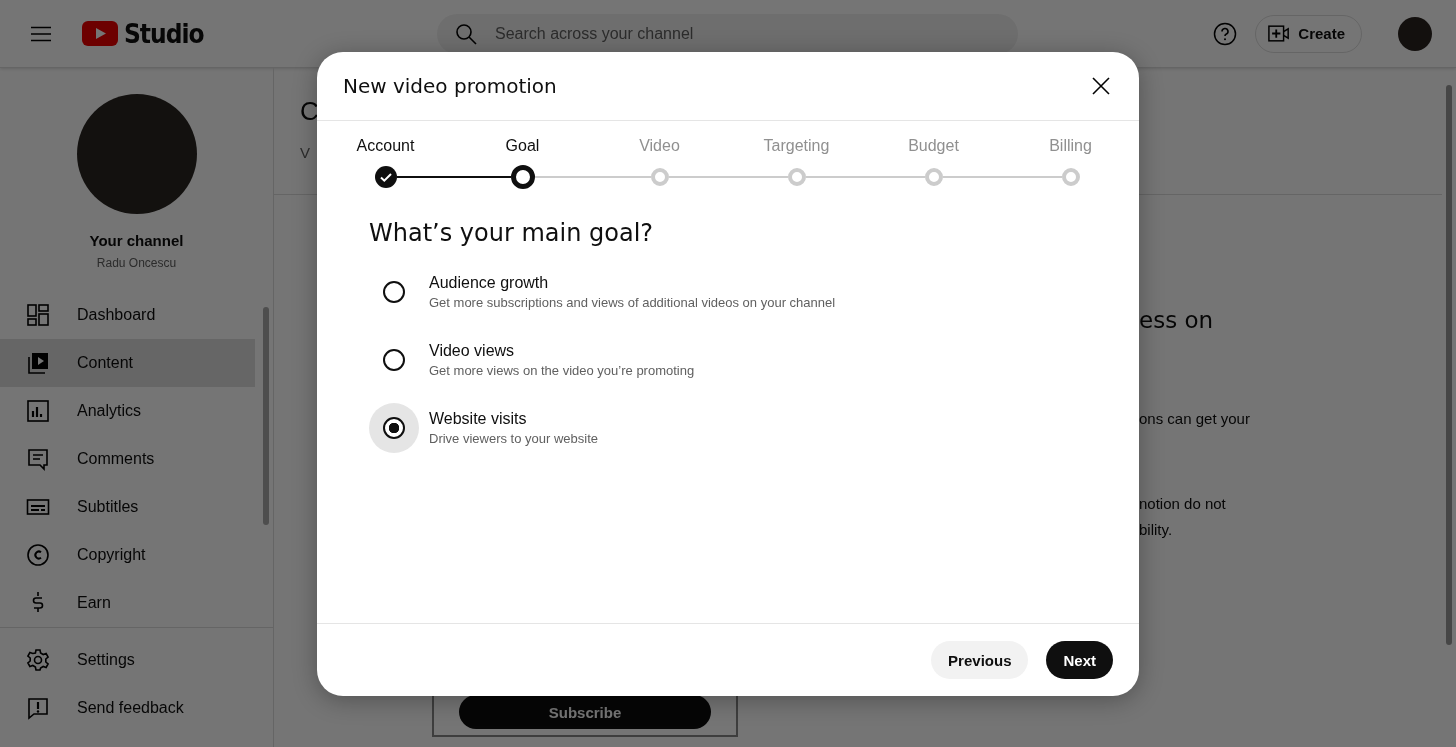 Image resolution: width=1456 pixels, height=747 pixels. What do you see at coordinates (132, 660) in the screenshot?
I see `nav-item: Settings` at bounding box center [132, 660].